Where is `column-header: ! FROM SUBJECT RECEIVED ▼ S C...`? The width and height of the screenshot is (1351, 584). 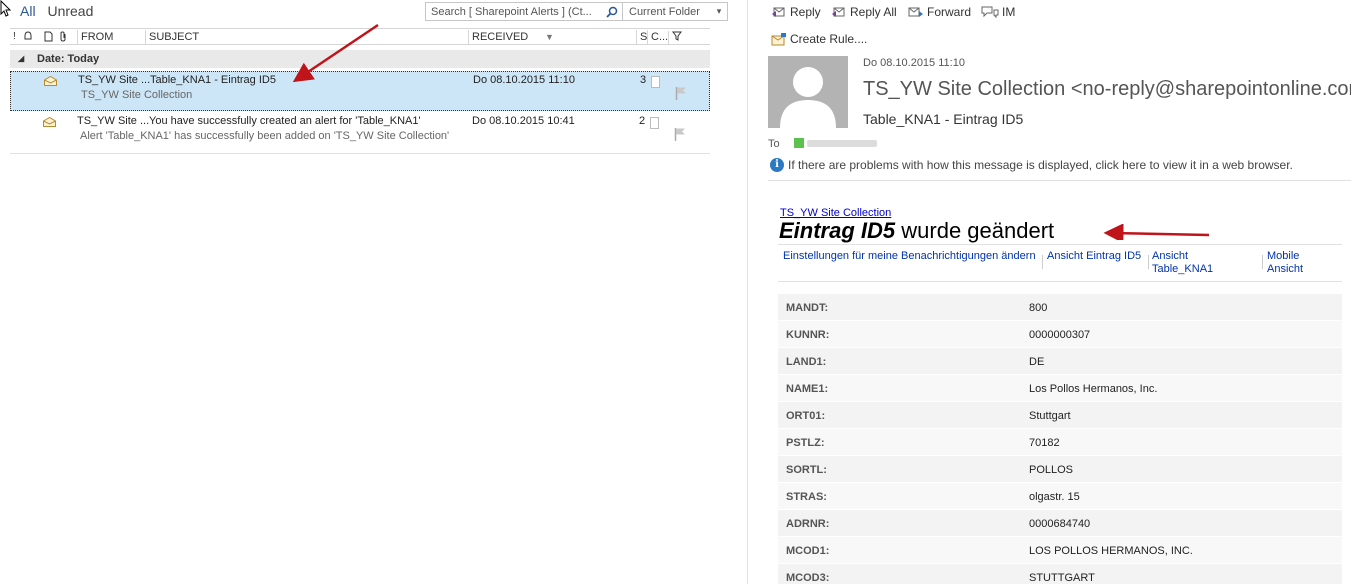 column-header: ! FROM SUBJECT RECEIVED ▼ S C... is located at coordinates (360, 36).